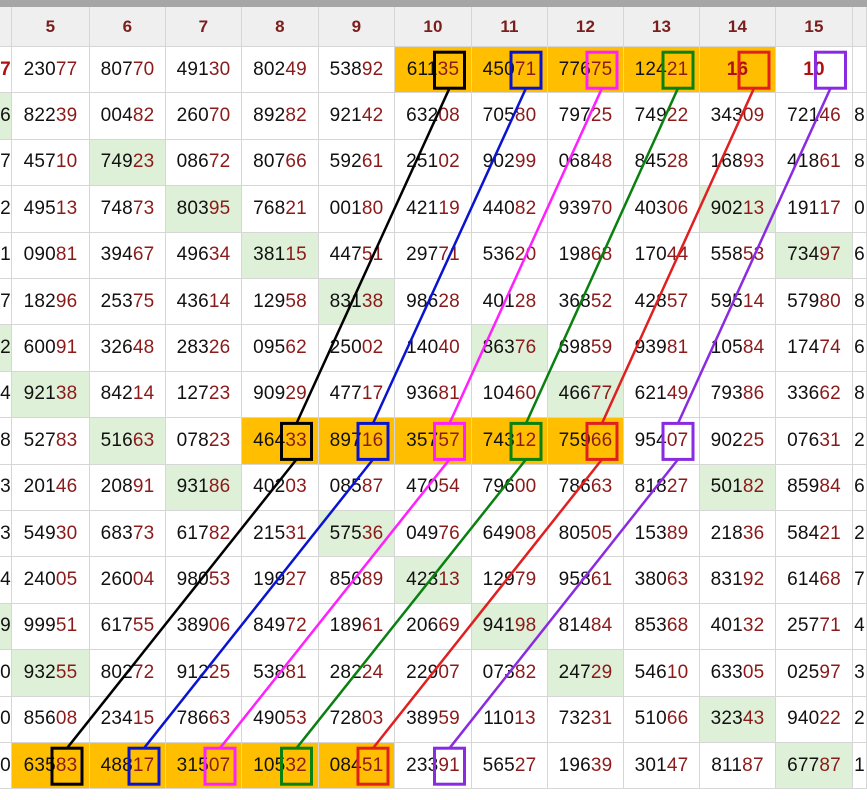 This screenshot has width=867, height=800. Describe the element at coordinates (204, 255) in the screenshot. I see `number-cell: 496 34` at that location.